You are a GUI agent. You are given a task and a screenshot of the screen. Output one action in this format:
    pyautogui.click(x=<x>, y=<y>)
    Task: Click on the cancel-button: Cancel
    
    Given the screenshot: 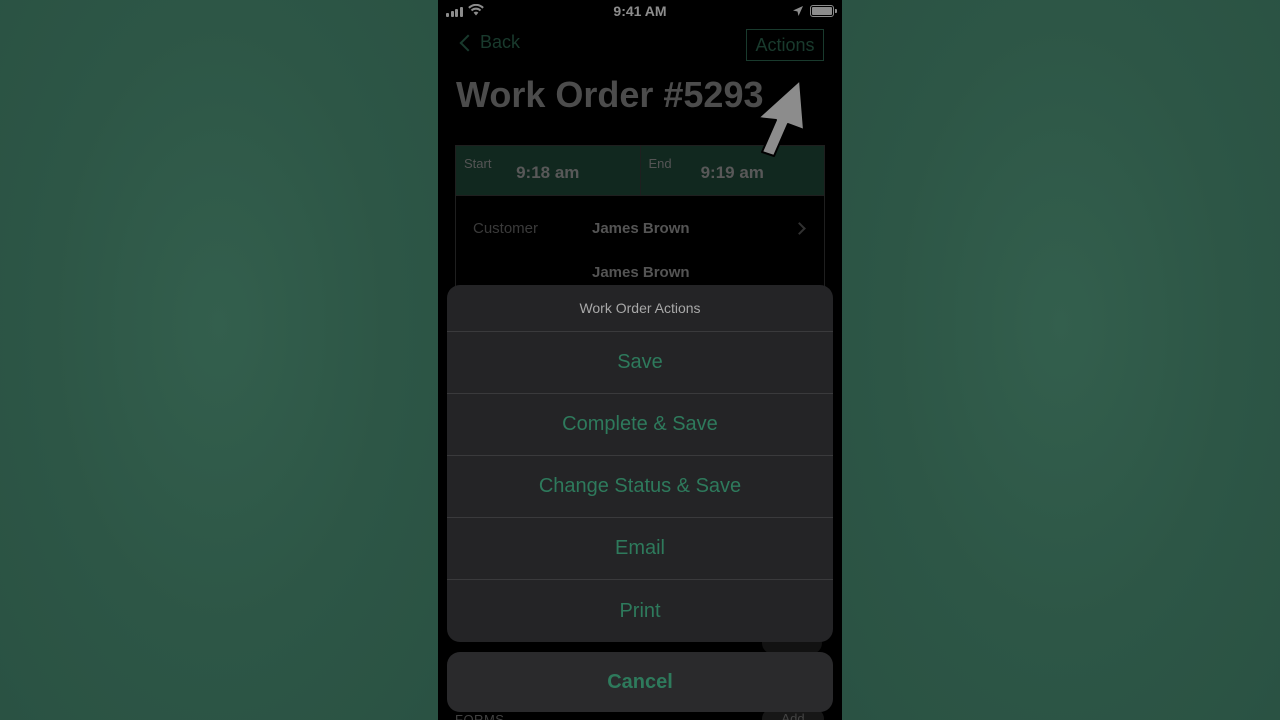 What is the action you would take?
    pyautogui.click(x=640, y=682)
    